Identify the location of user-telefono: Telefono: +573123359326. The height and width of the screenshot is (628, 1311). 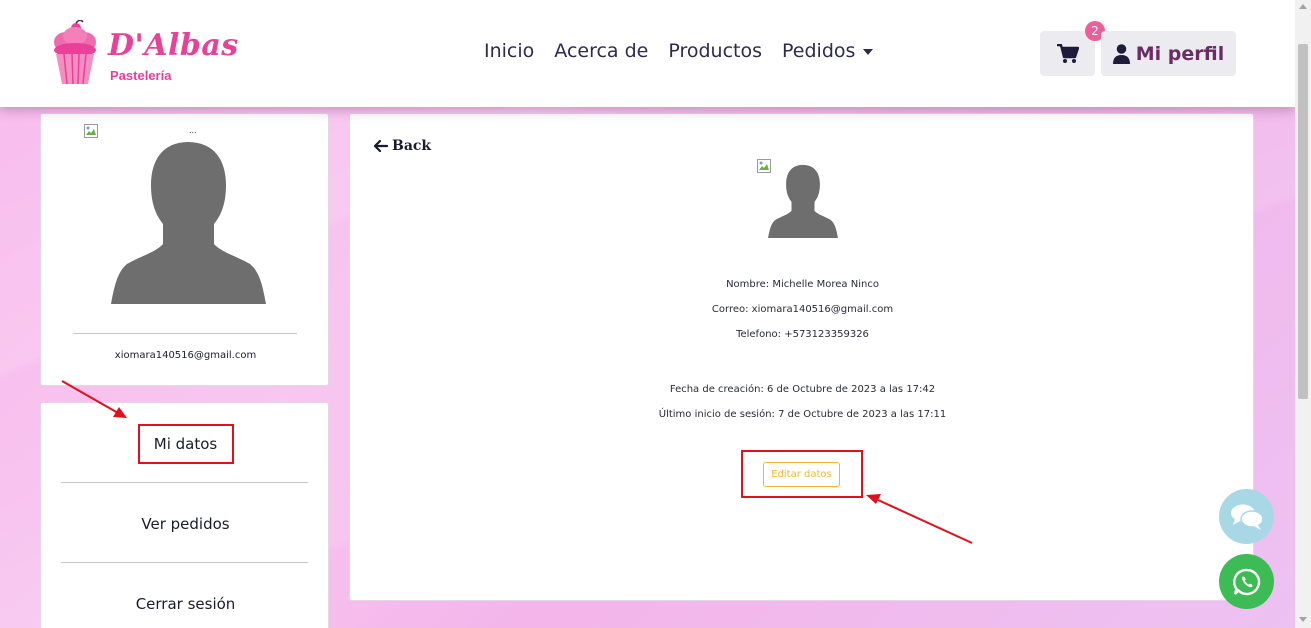
(802, 334).